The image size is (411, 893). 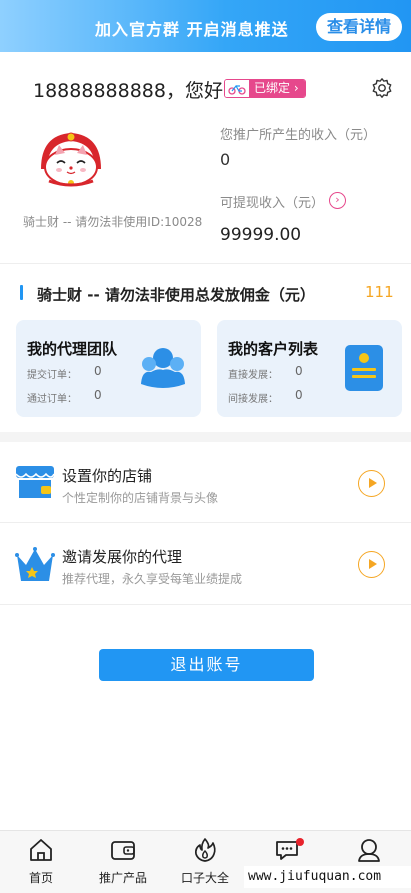 What do you see at coordinates (40, 878) in the screenshot?
I see `tab-home-label: 首页` at bounding box center [40, 878].